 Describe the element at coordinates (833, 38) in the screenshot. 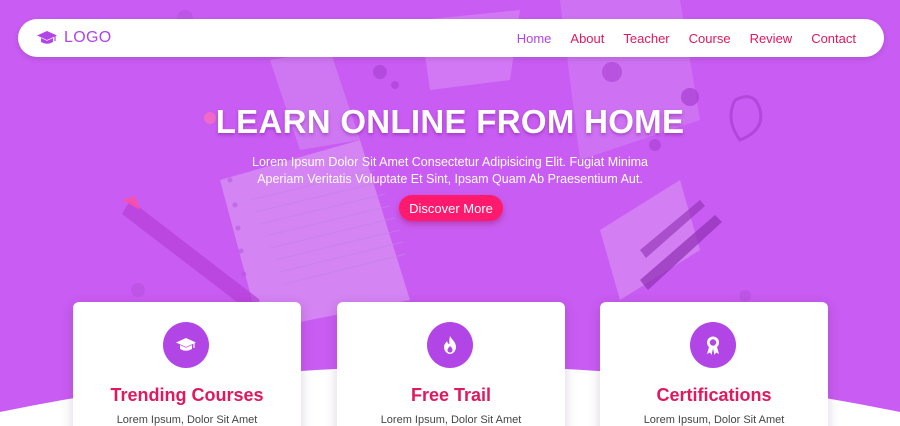

I see `nav-link-contact: Contact` at that location.